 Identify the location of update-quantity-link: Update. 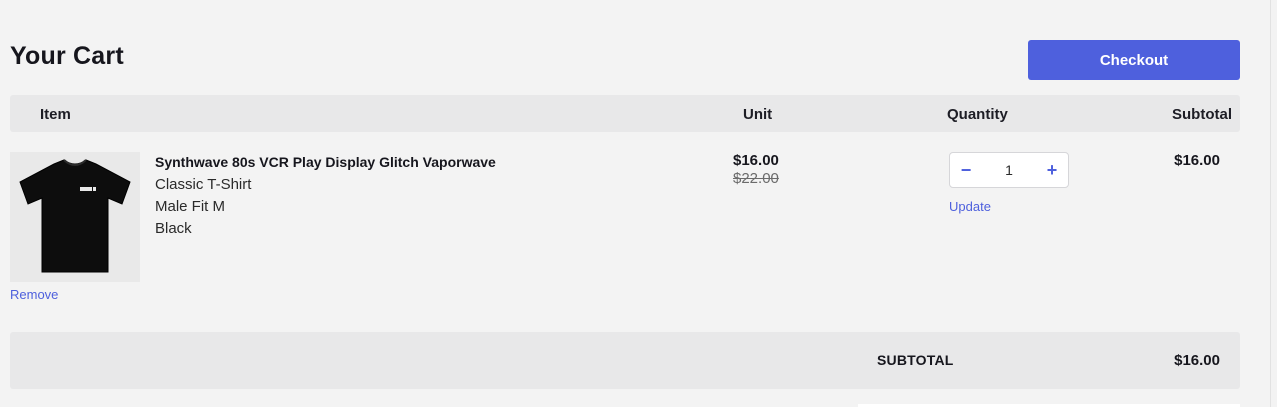
(970, 206).